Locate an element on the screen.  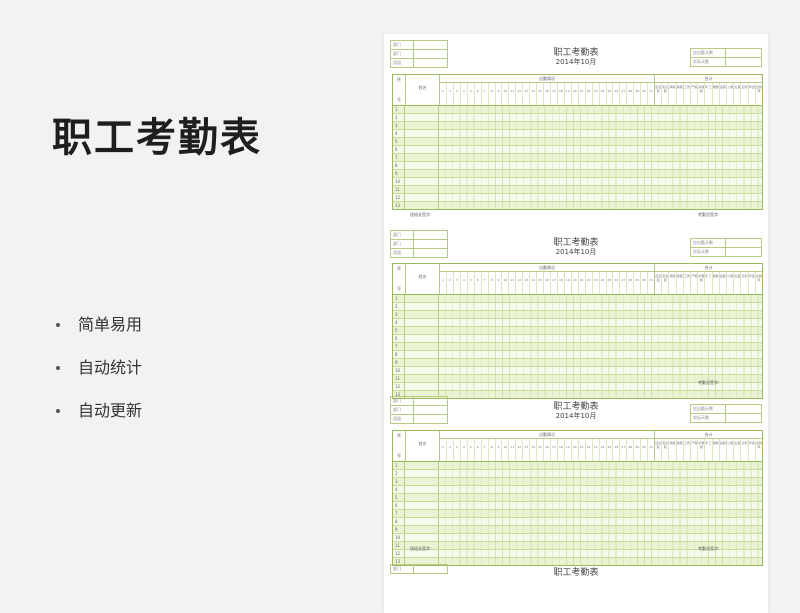
table-row: 6 is located at coordinates (577, 150).